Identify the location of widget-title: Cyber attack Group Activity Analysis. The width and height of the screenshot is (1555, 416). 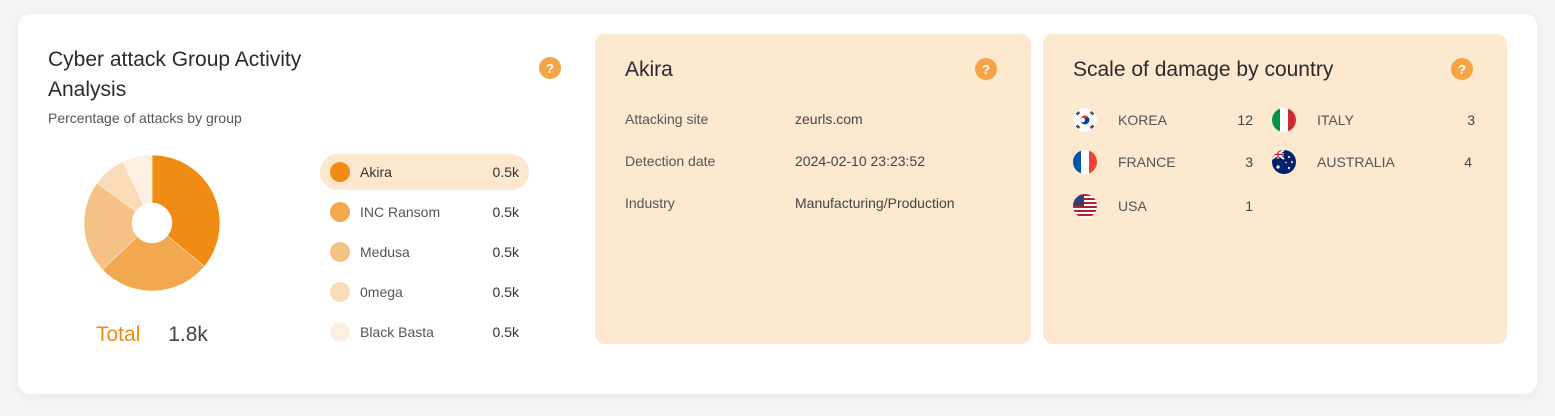
(175, 74).